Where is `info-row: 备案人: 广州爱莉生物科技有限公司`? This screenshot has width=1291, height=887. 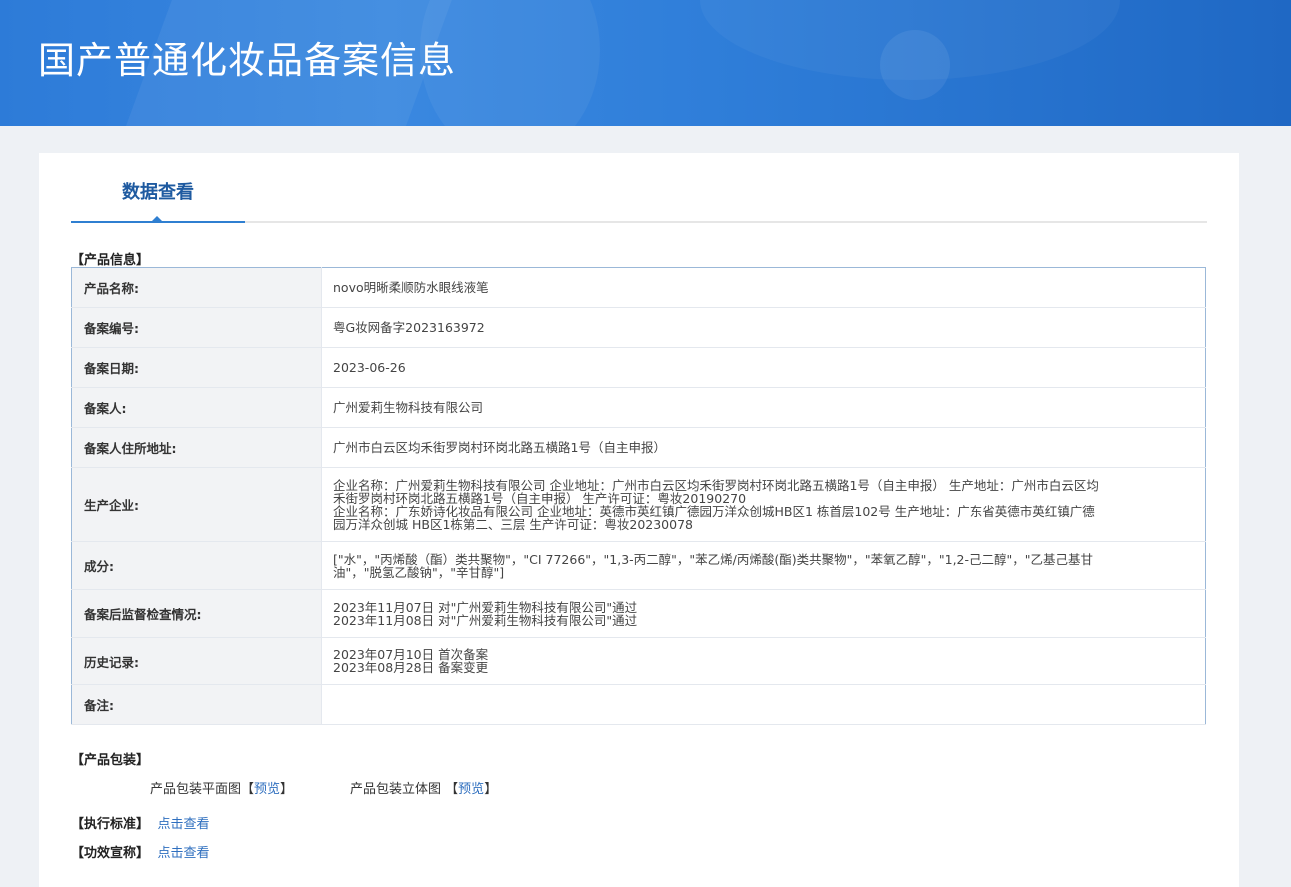
info-row: 备案人: 广州爱莉生物科技有限公司 is located at coordinates (638, 407).